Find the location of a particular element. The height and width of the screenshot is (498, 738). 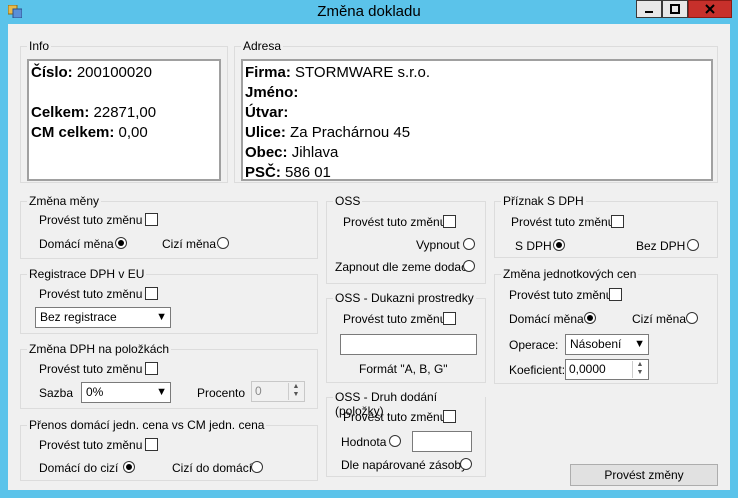

utvar-row: Útvar: is located at coordinates (477, 113).